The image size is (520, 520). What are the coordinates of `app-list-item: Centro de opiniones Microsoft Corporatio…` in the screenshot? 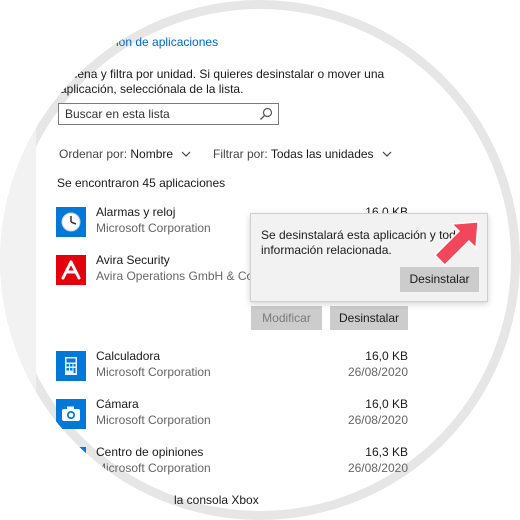 It's located at (236, 465).